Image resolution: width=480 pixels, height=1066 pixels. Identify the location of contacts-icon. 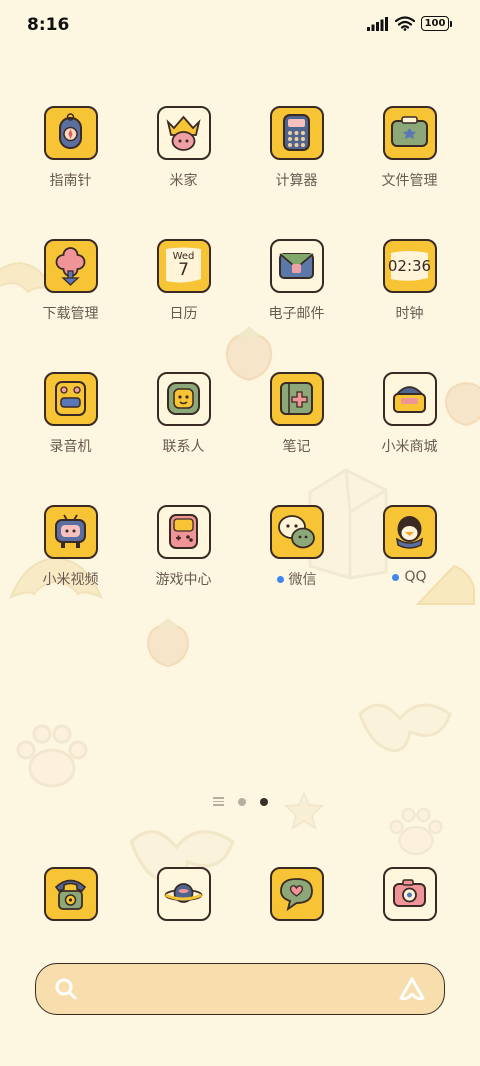
(183, 399).